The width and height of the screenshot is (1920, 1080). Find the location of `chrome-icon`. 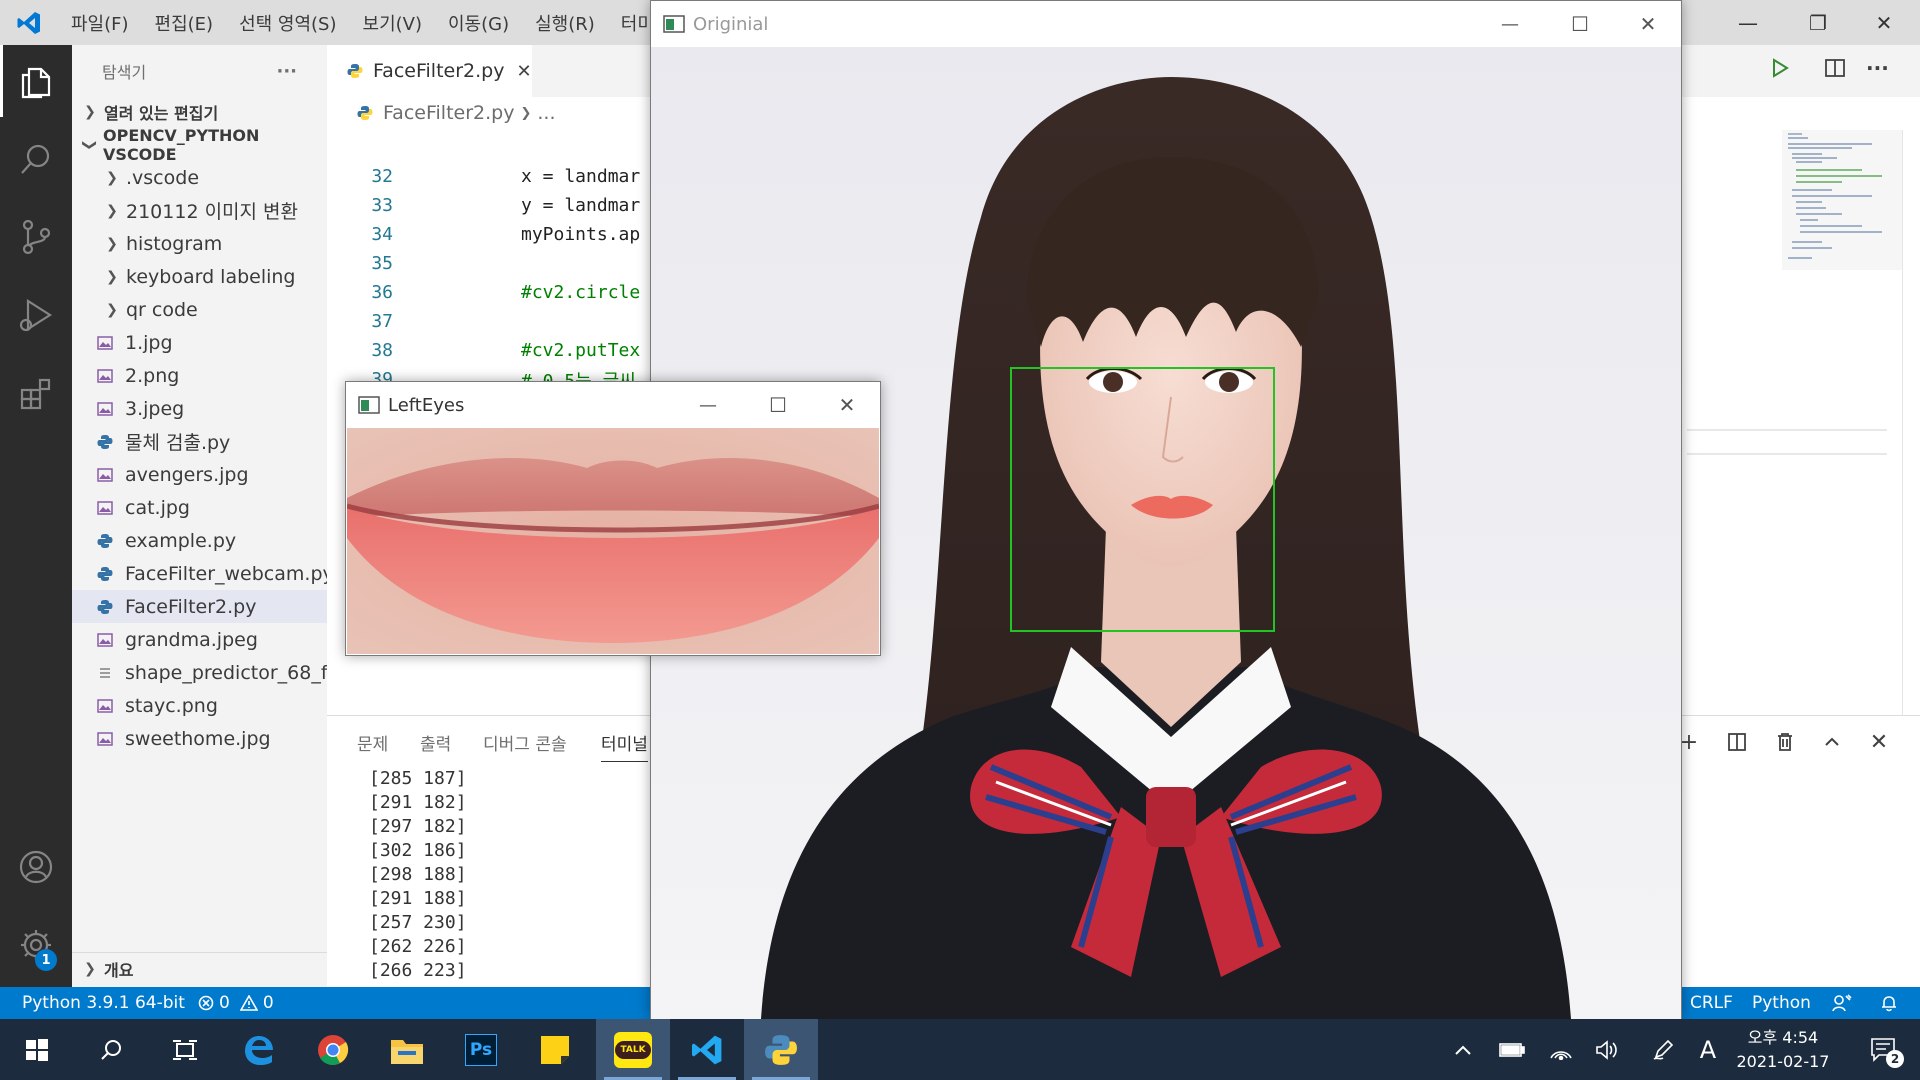

chrome-icon is located at coordinates (333, 1049).